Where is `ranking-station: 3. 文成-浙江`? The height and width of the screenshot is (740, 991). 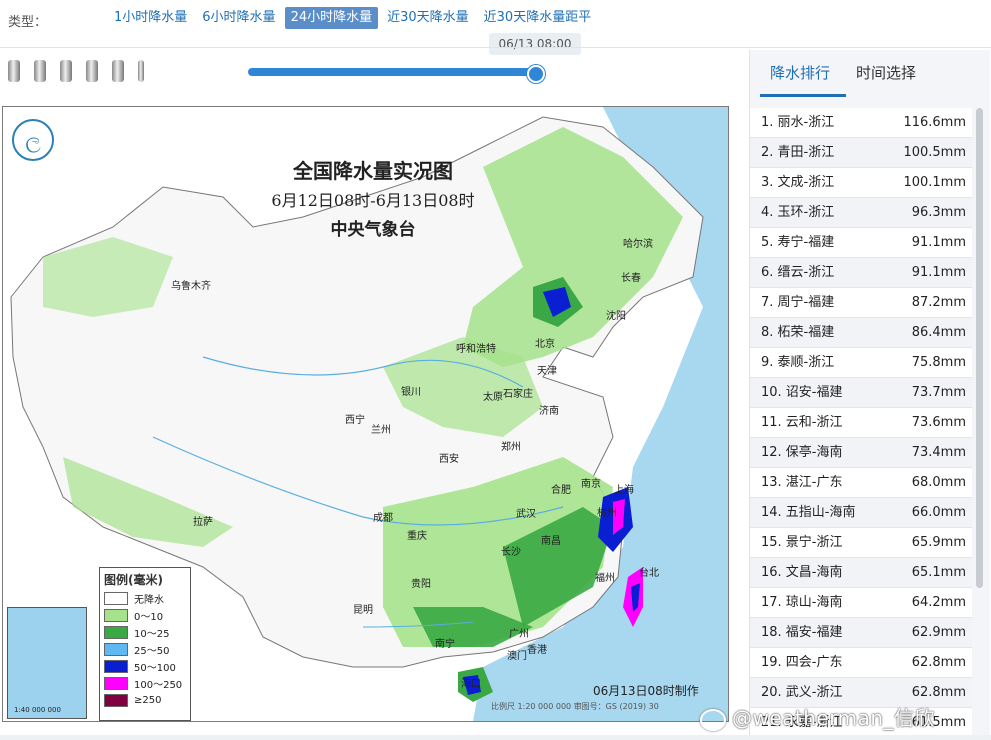
ranking-station: 3. 文成-浙江 is located at coordinates (798, 182).